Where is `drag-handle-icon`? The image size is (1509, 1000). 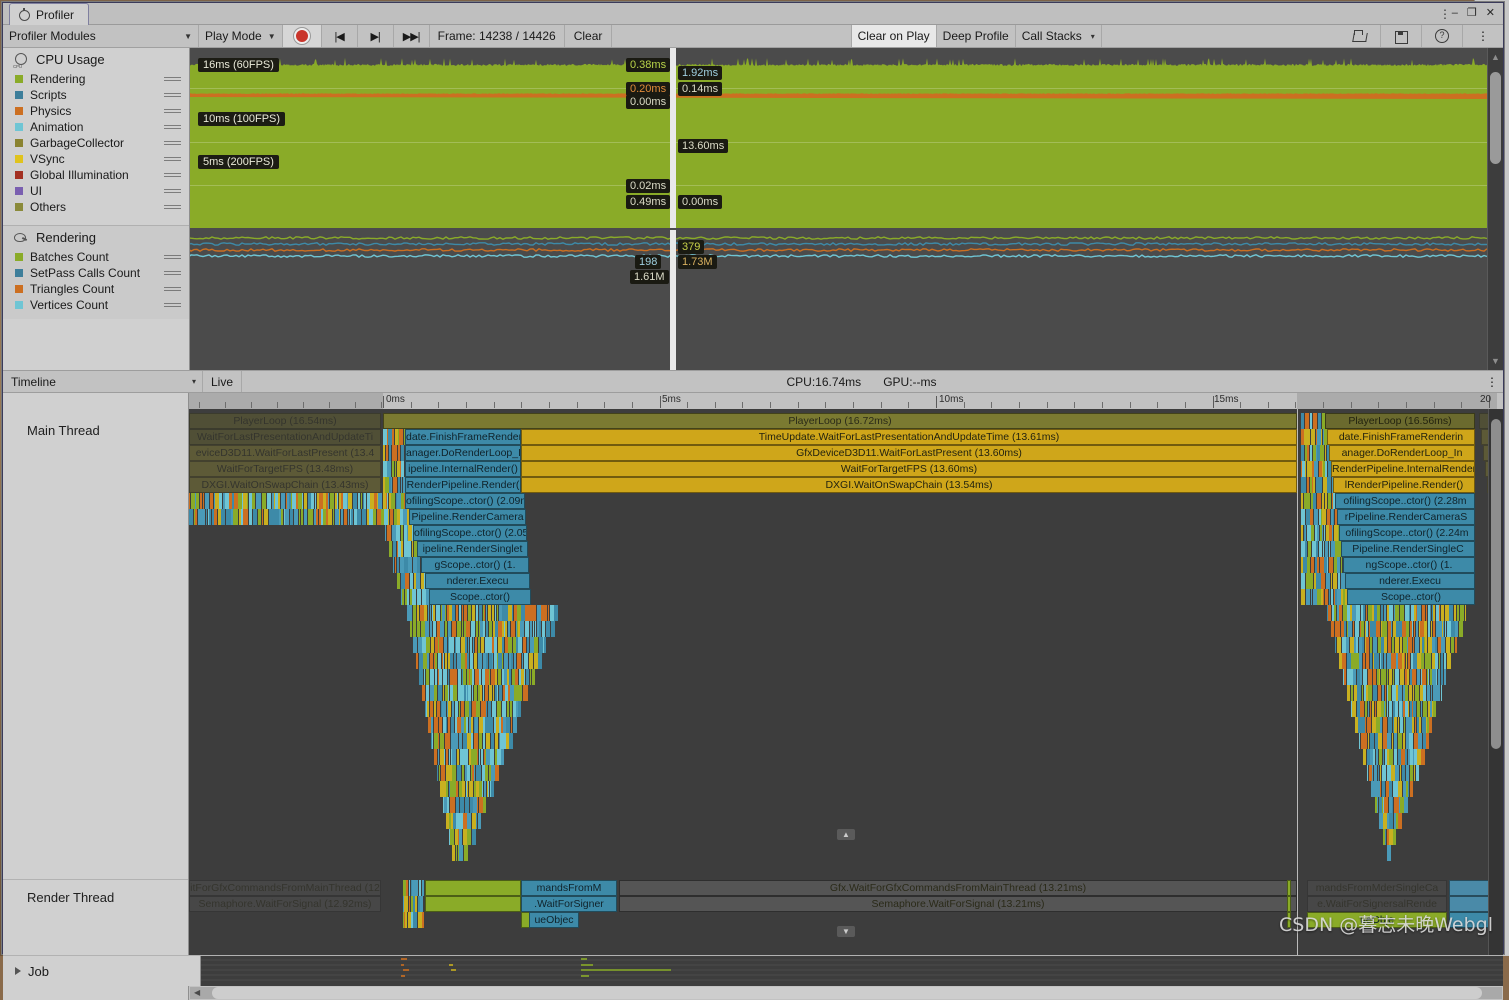 drag-handle-icon is located at coordinates (172, 289).